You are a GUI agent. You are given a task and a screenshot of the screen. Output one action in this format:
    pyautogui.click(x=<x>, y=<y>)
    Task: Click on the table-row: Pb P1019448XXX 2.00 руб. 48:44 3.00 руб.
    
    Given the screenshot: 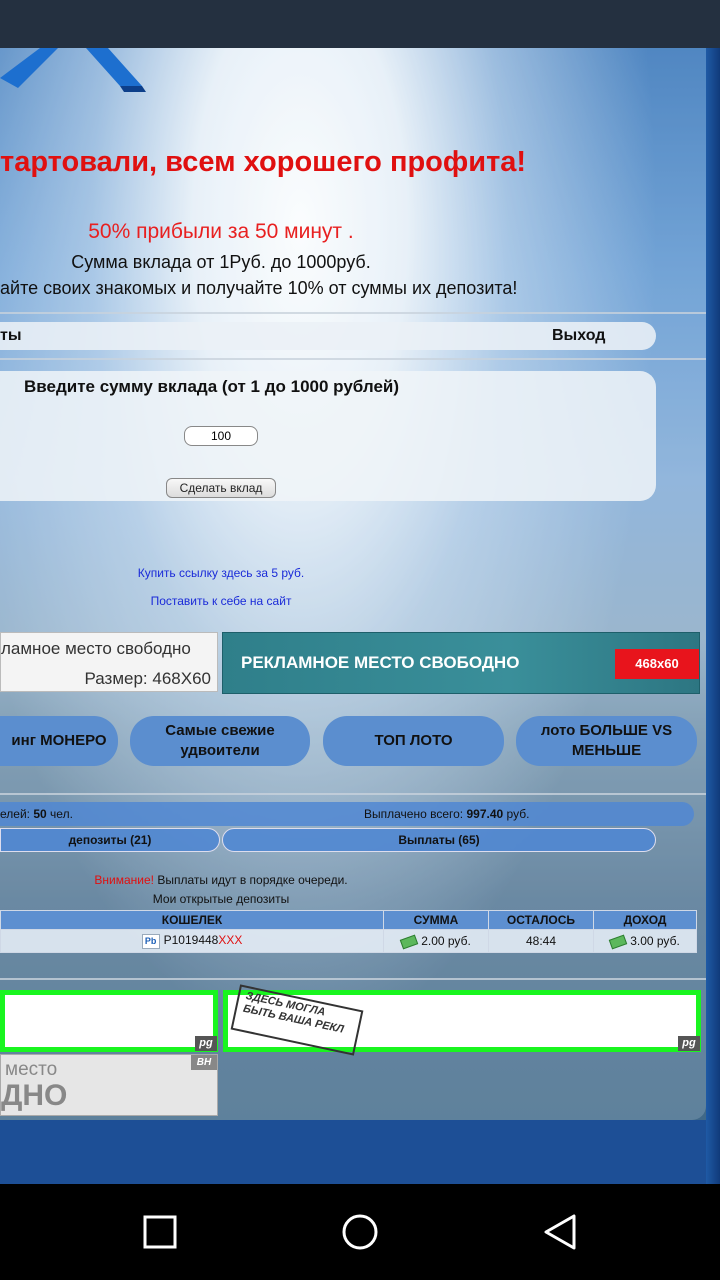 What is the action you would take?
    pyautogui.click(x=348, y=941)
    